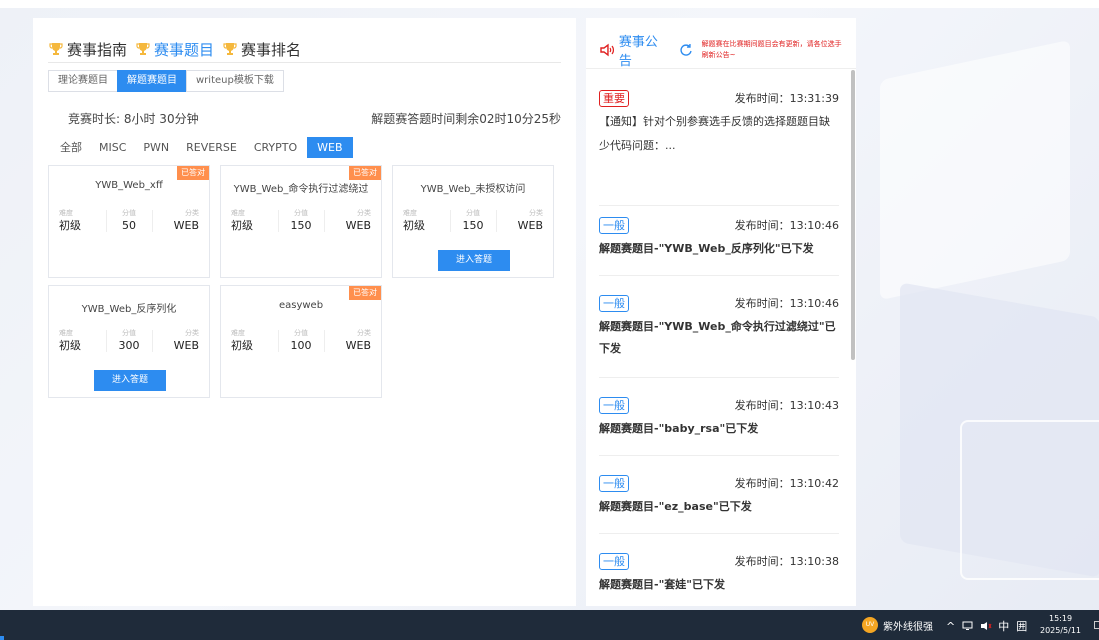  I want to click on time-row: 竞赛时长: 8小时 30分钟 解题赛答题时间剩余02时10分25秒, so click(314, 118).